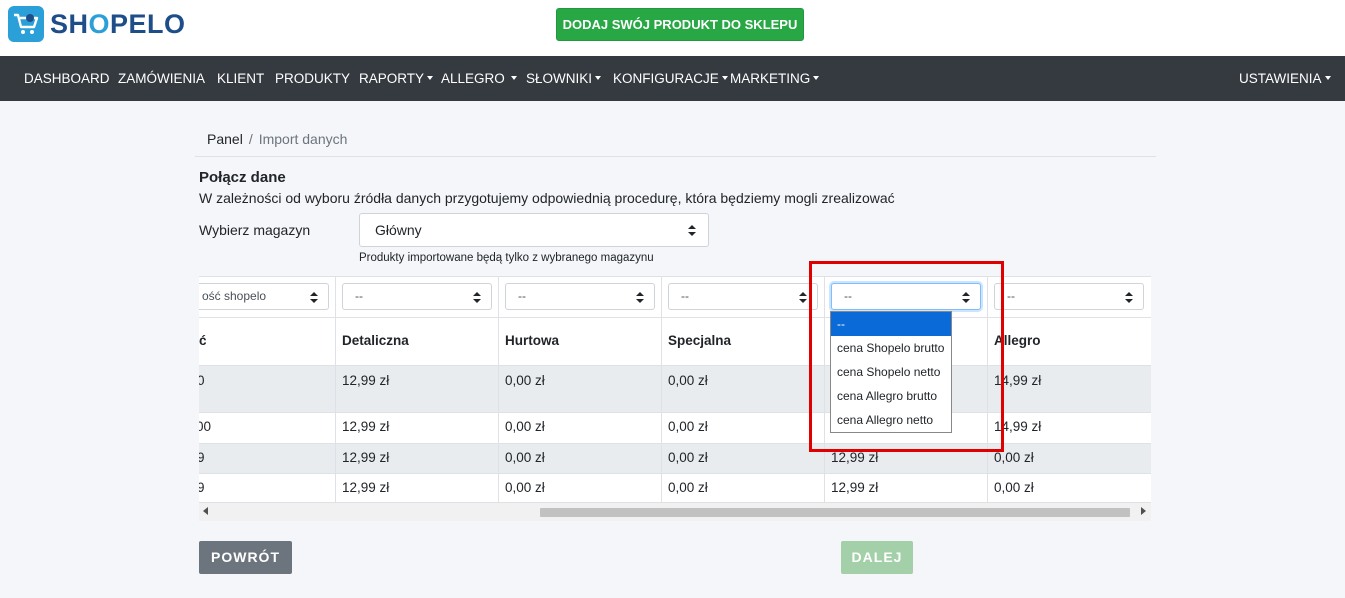 Image resolution: width=1345 pixels, height=598 pixels. Describe the element at coordinates (877, 557) in the screenshot. I see `next-button: DALEJ` at that location.